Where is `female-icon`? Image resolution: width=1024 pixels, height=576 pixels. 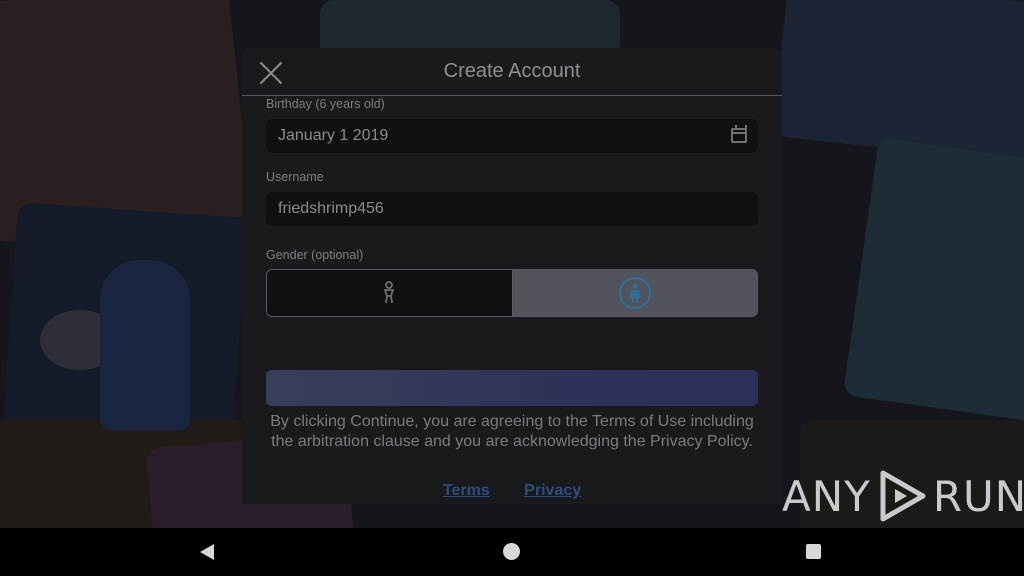
female-icon is located at coordinates (634, 293).